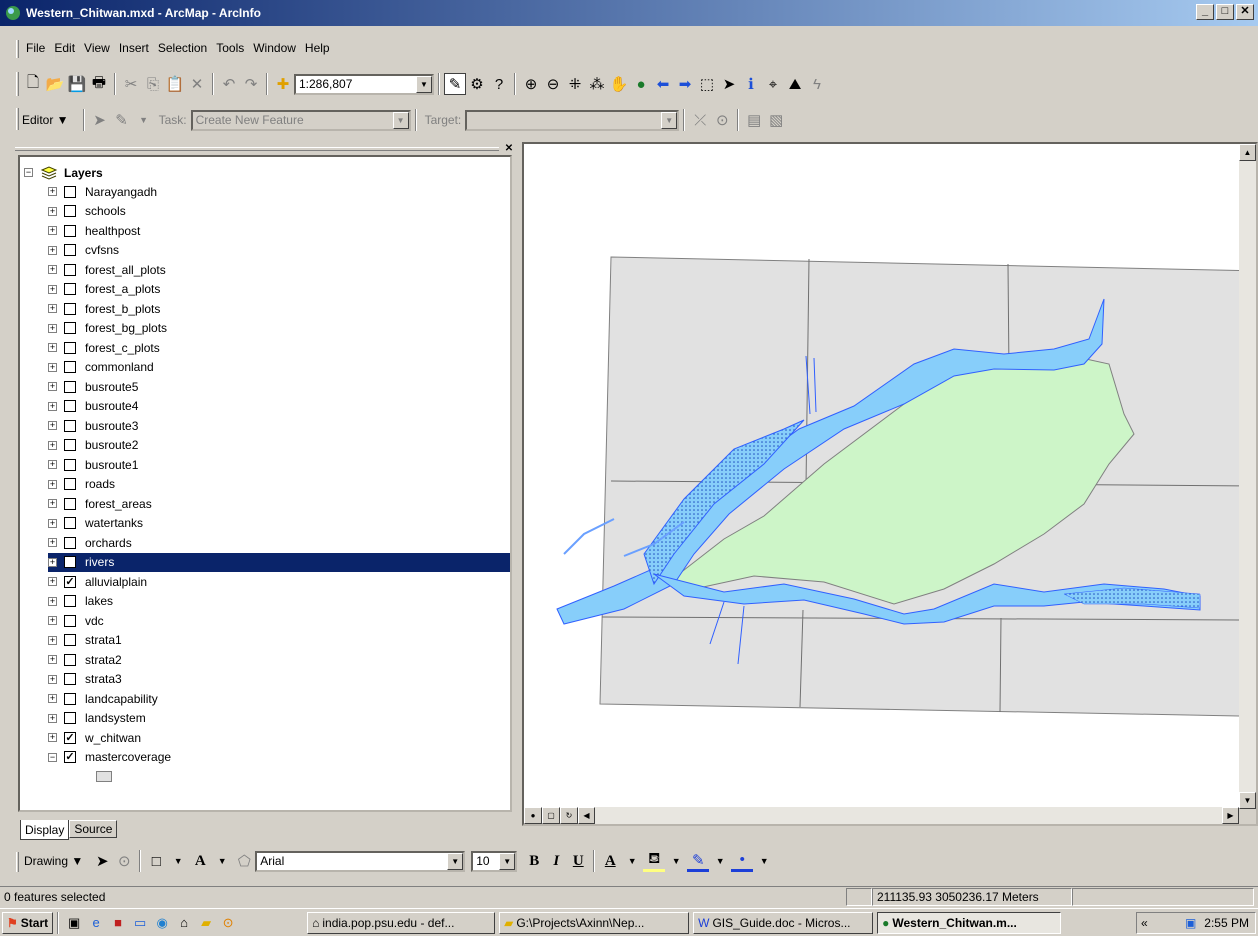 The image size is (1258, 936). I want to click on zoom-out-icon: ⊖, so click(553, 84).